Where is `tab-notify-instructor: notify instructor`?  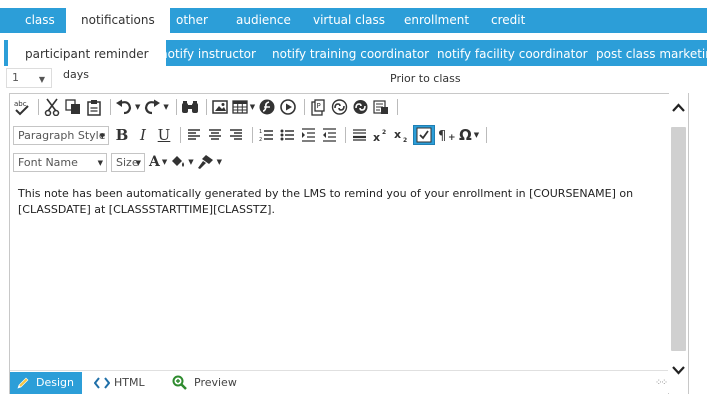
tab-notify-instructor: notify instructor is located at coordinates (208, 53).